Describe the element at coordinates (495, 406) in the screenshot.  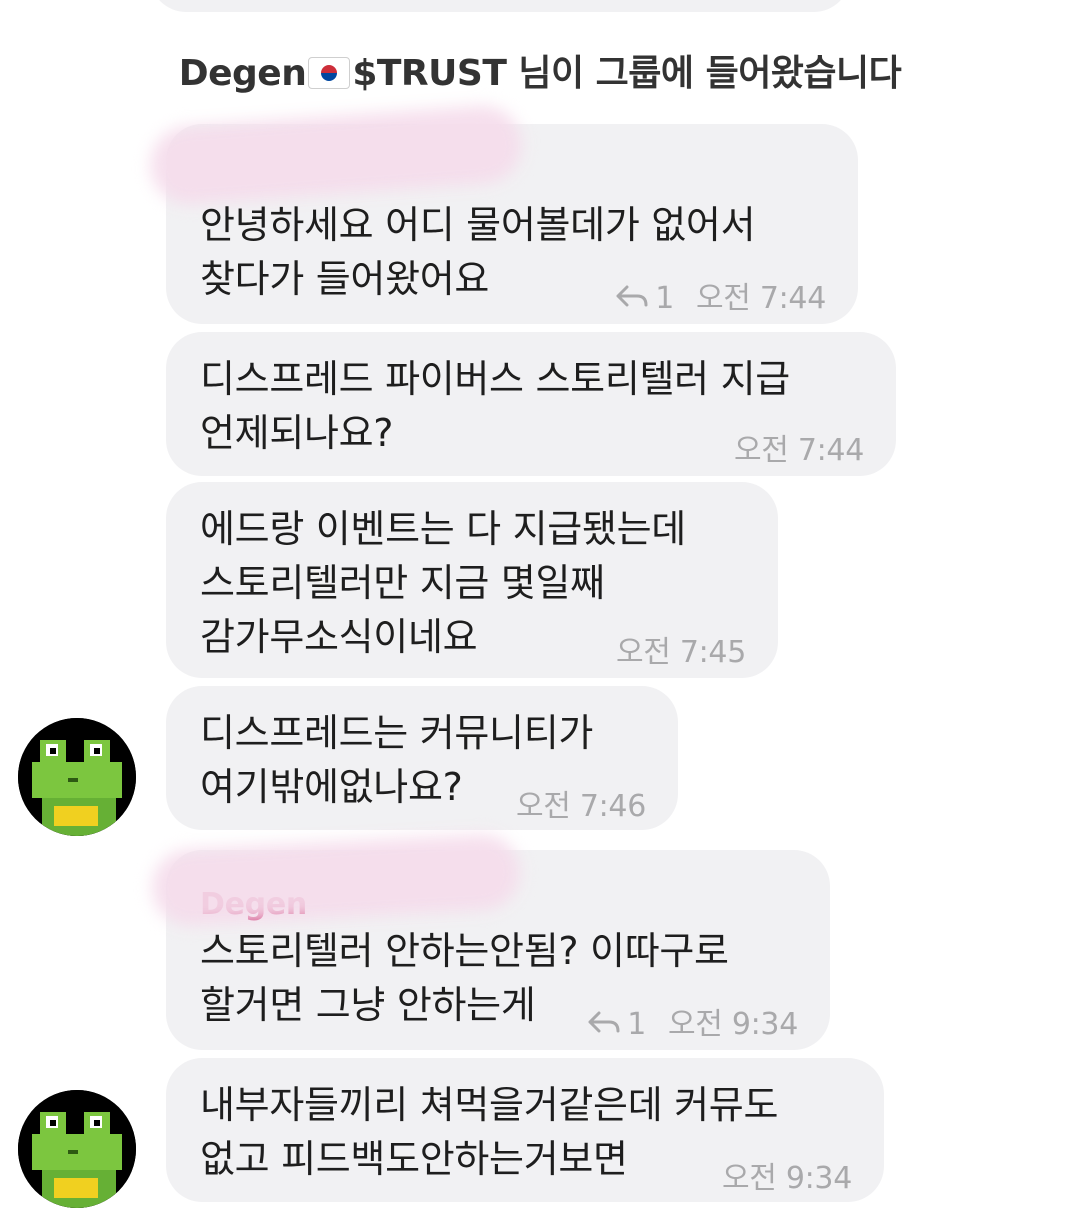
I see `message-text: 디스프레드 파이버스 스토리텔러 지급 언제되나요?` at that location.